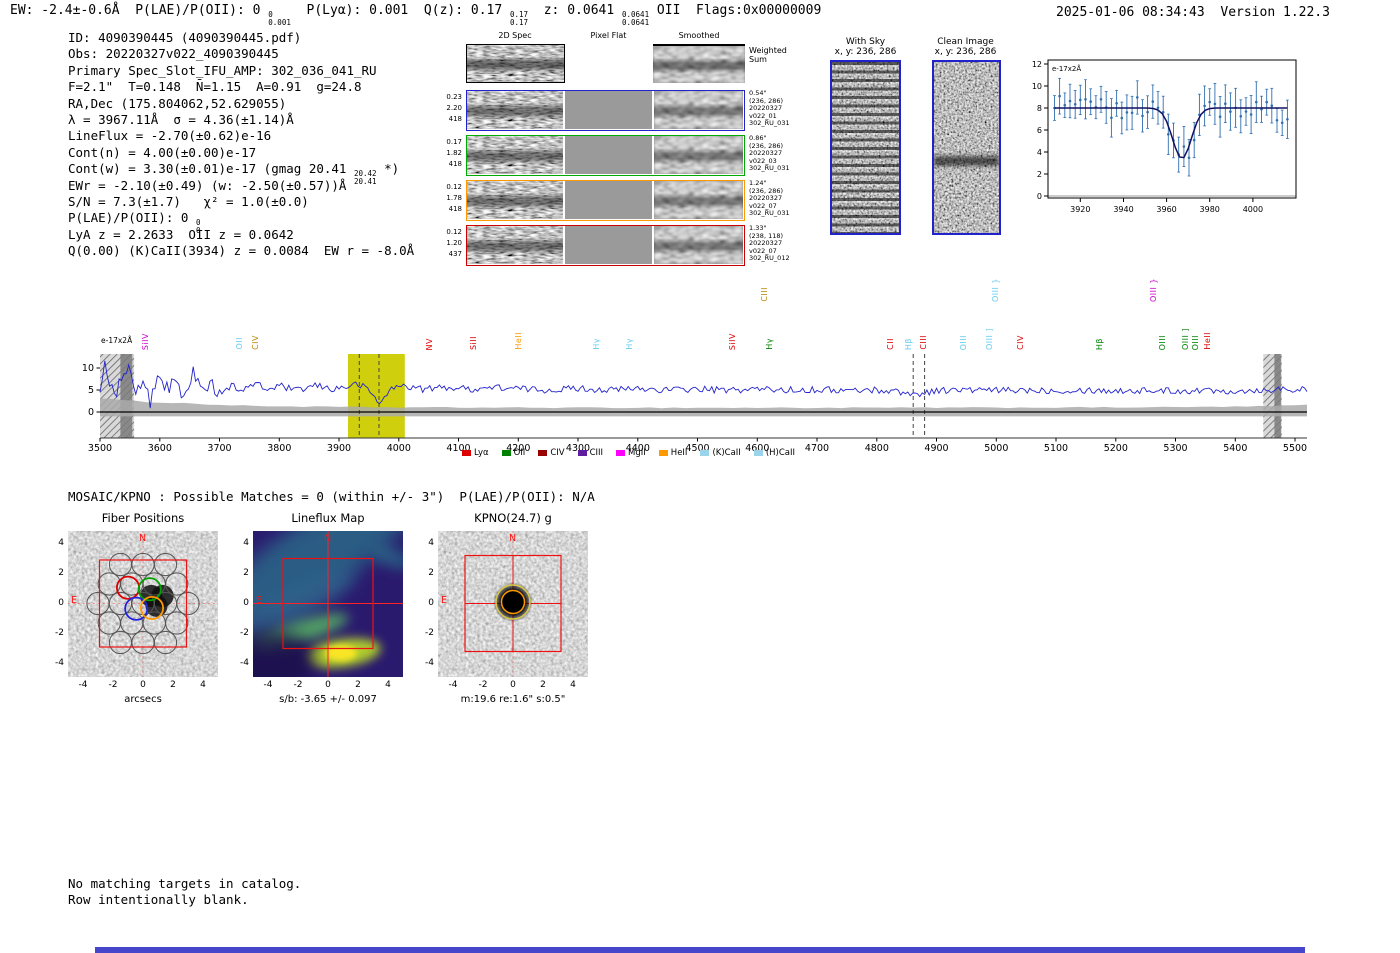 The height and width of the screenshot is (953, 1400). Describe the element at coordinates (241, 222) in the screenshot. I see `info-line: P(LAE)/P(OII): 0 00` at that location.